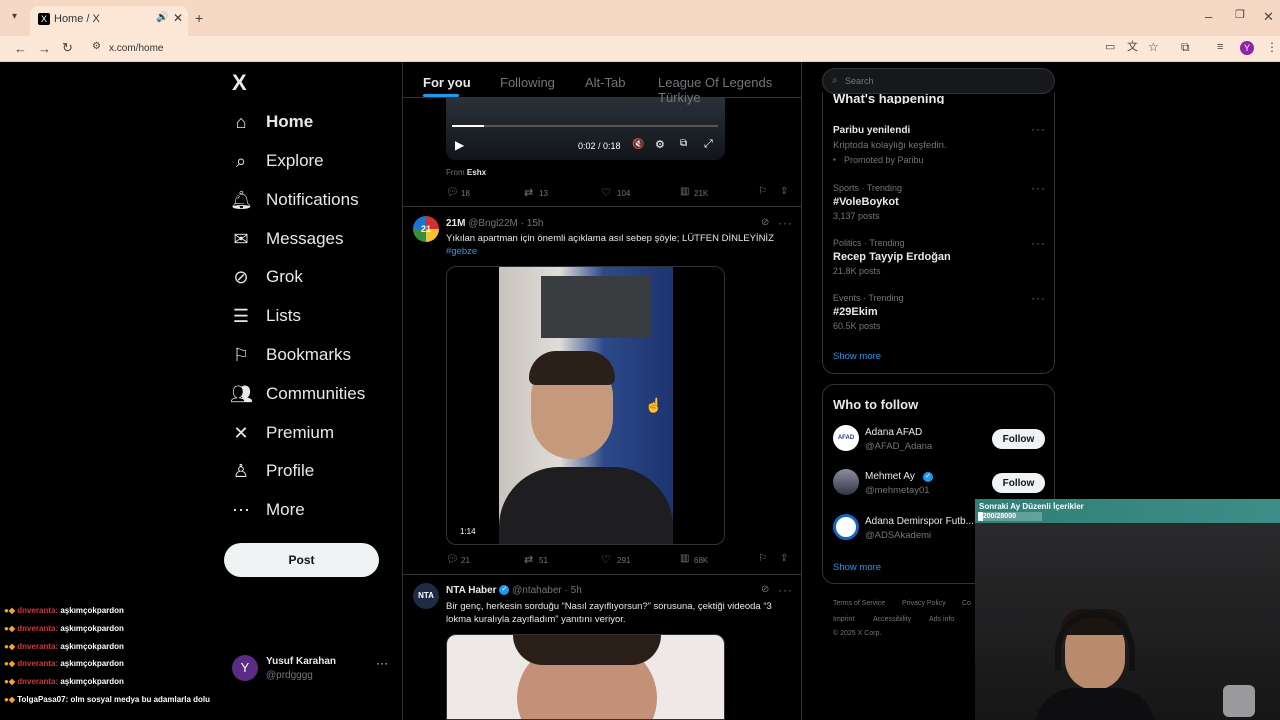 The width and height of the screenshot is (1280, 720). I want to click on views-count: 21K, so click(701, 193).